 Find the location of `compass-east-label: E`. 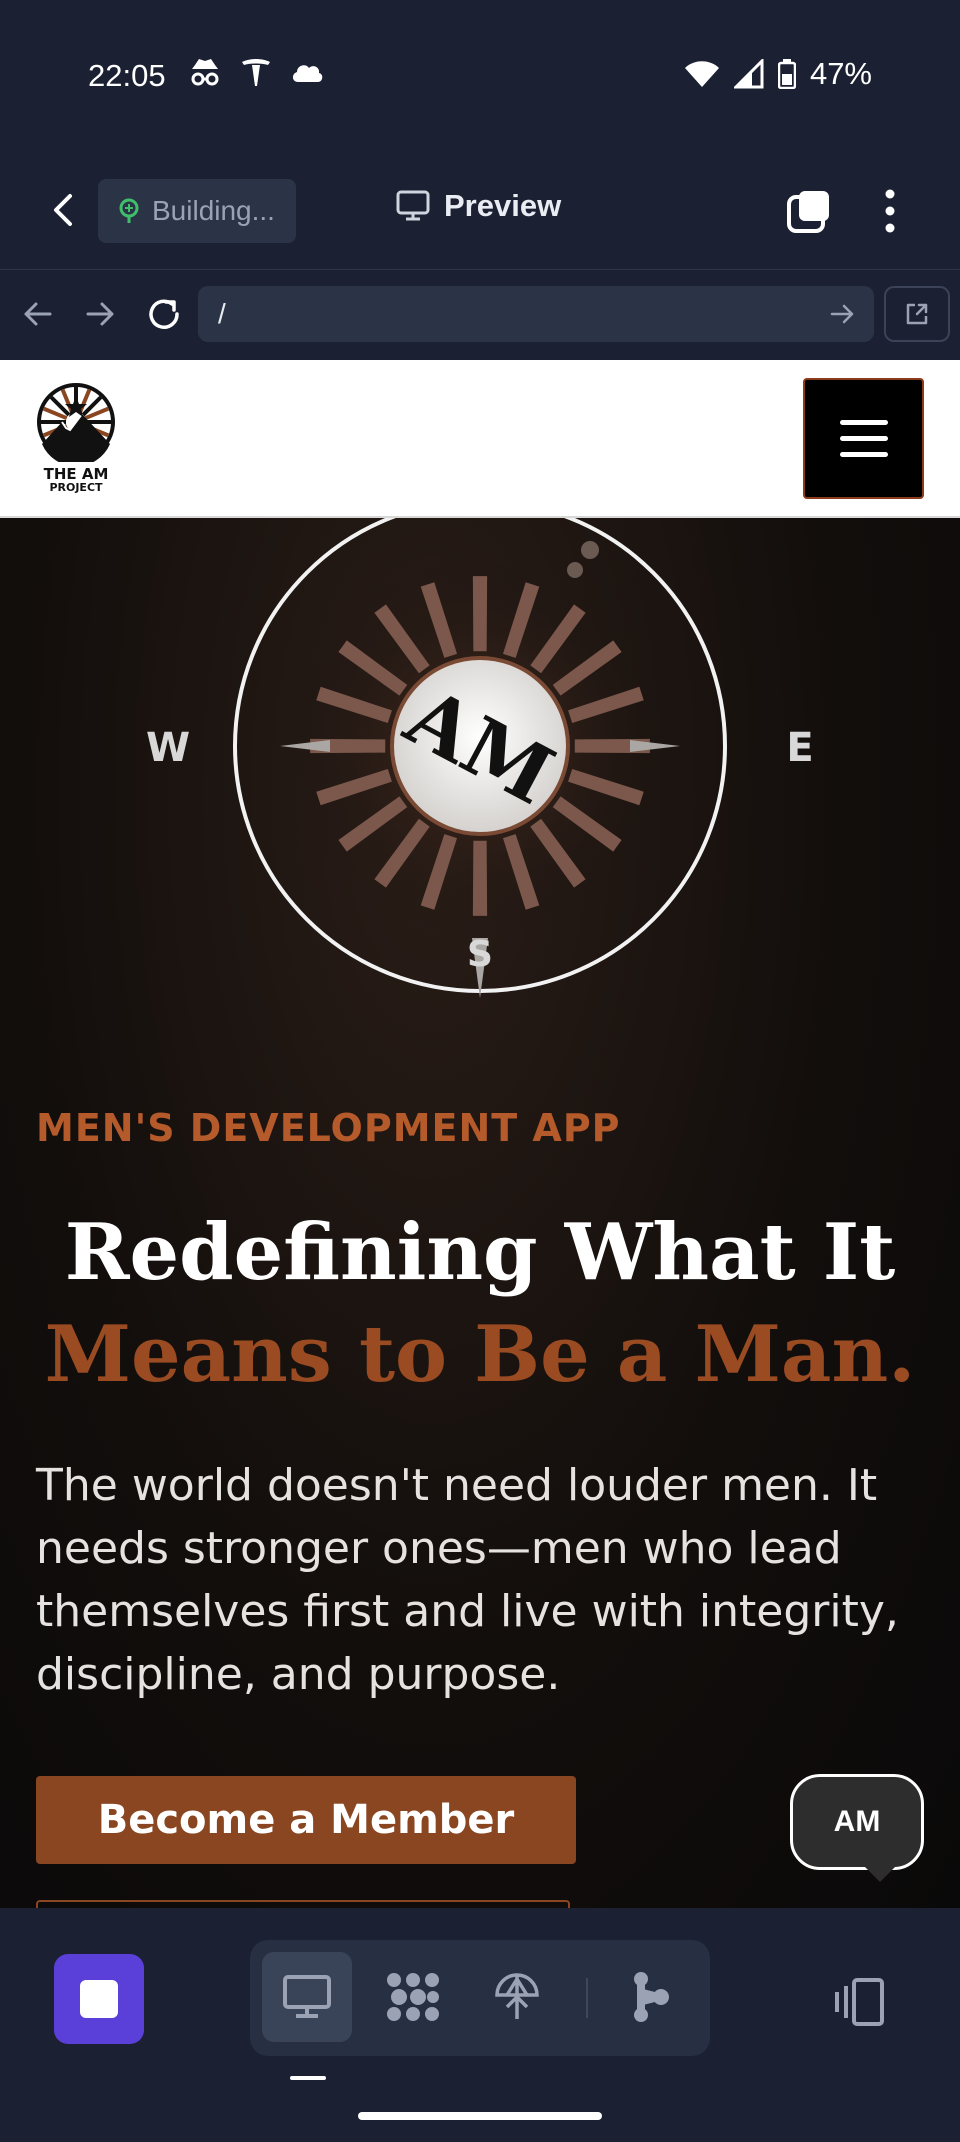

compass-east-label: E is located at coordinates (799, 748).